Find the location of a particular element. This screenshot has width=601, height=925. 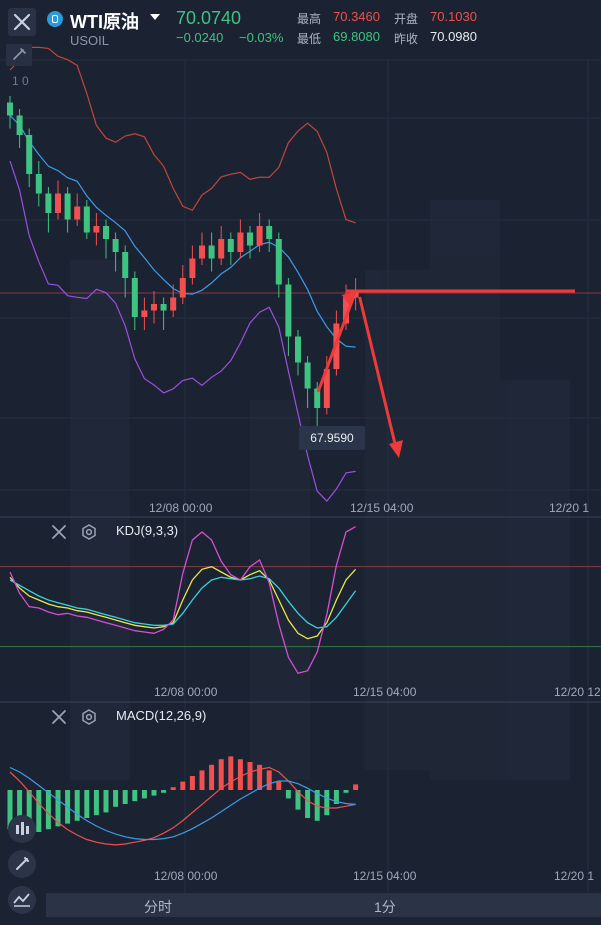

kdj-xlabel-3: 12/20 12 is located at coordinates (577, 692).